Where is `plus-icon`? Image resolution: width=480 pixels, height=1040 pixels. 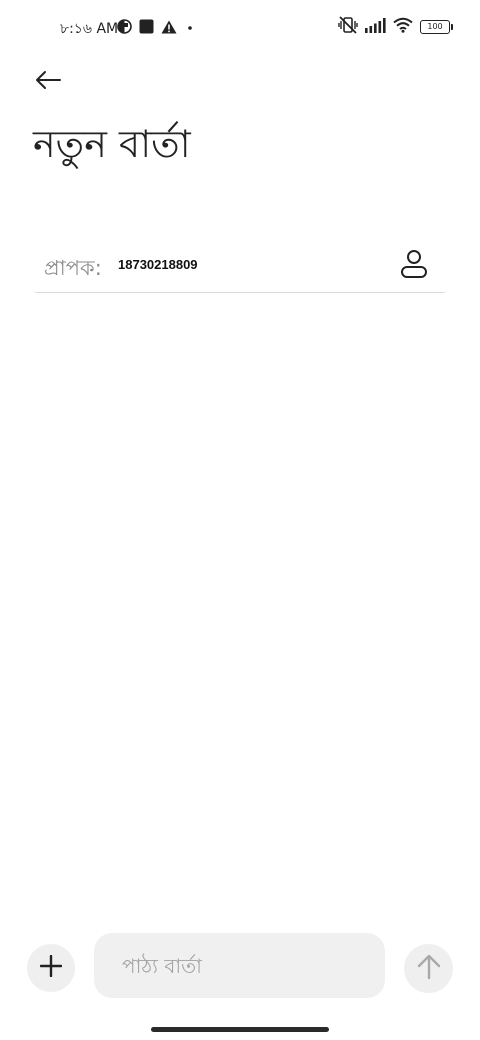
plus-icon is located at coordinates (51, 967).